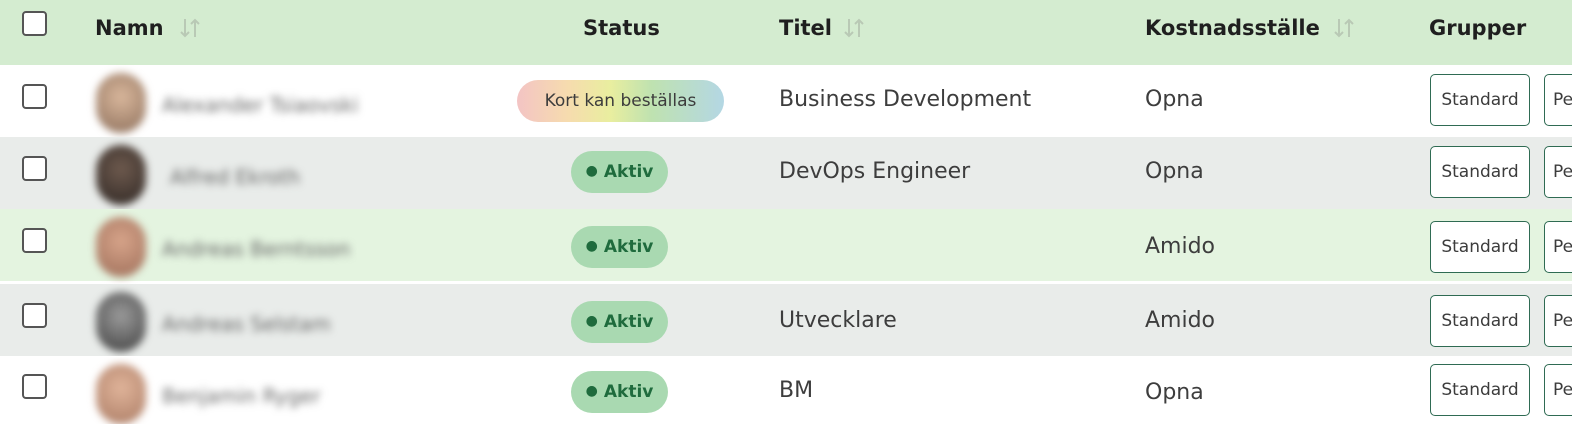 This screenshot has height=424, width=1572. I want to click on column-header-cost-center: Kostnadsställe, so click(1232, 28).